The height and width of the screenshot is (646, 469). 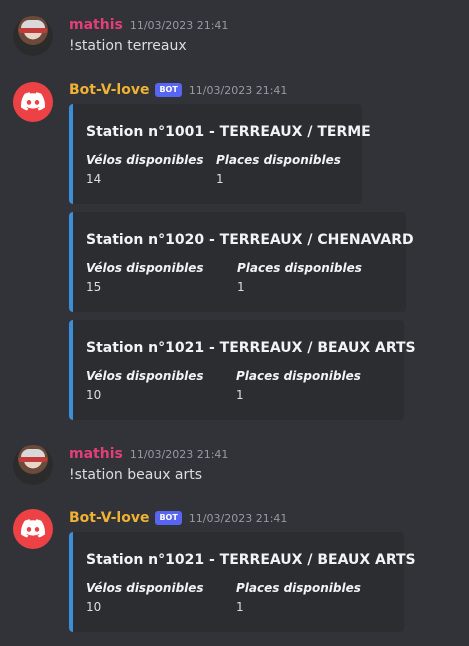 I want to click on field-value: 15, so click(x=94, y=287).